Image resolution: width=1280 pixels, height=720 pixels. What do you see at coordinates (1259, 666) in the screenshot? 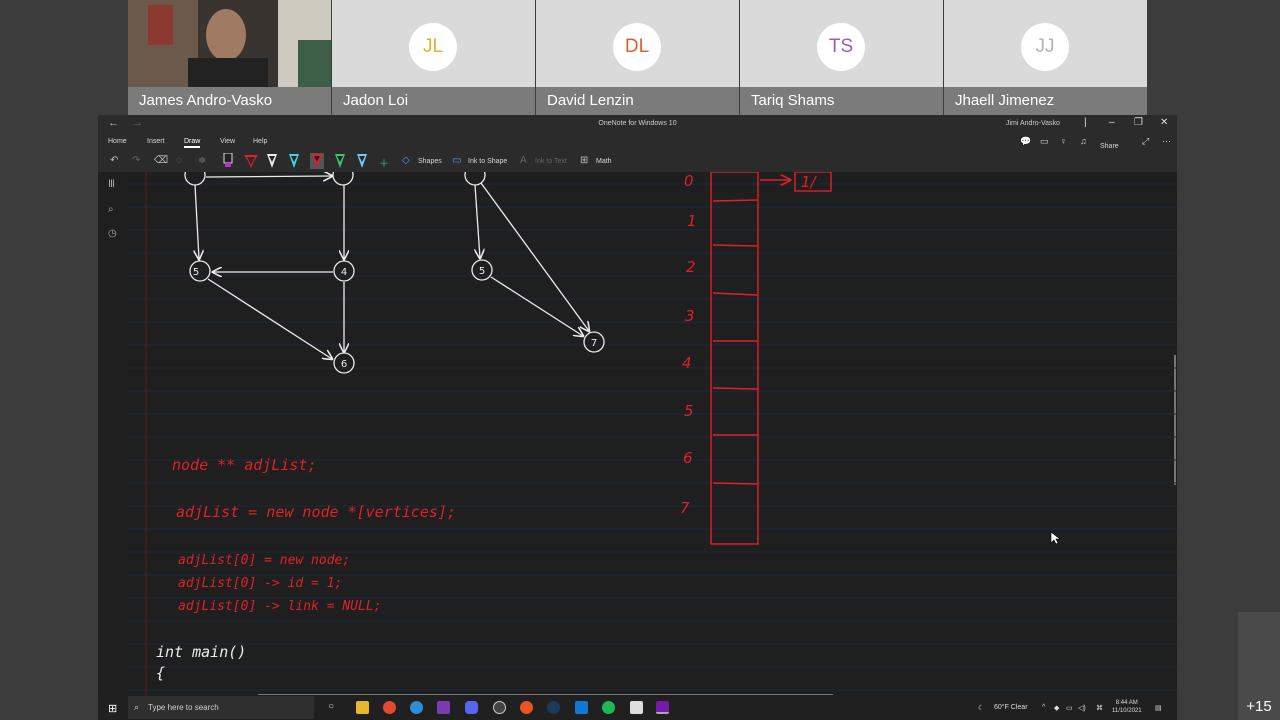
I see `more-participants-button: +15` at bounding box center [1259, 666].